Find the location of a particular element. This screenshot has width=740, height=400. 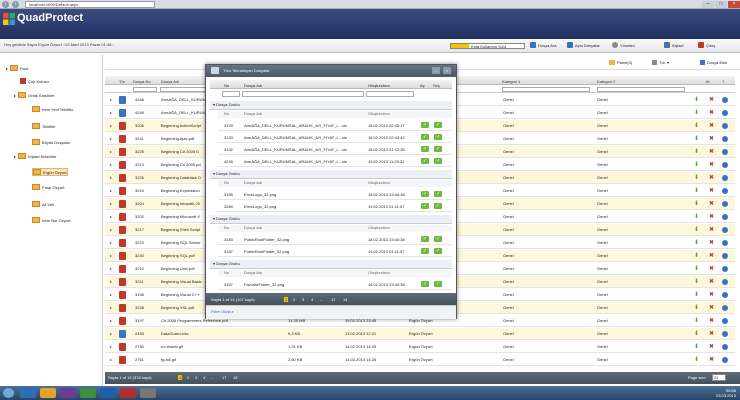

tree-item-big-files: Büyük Dosyalar is located at coordinates (51, 142).